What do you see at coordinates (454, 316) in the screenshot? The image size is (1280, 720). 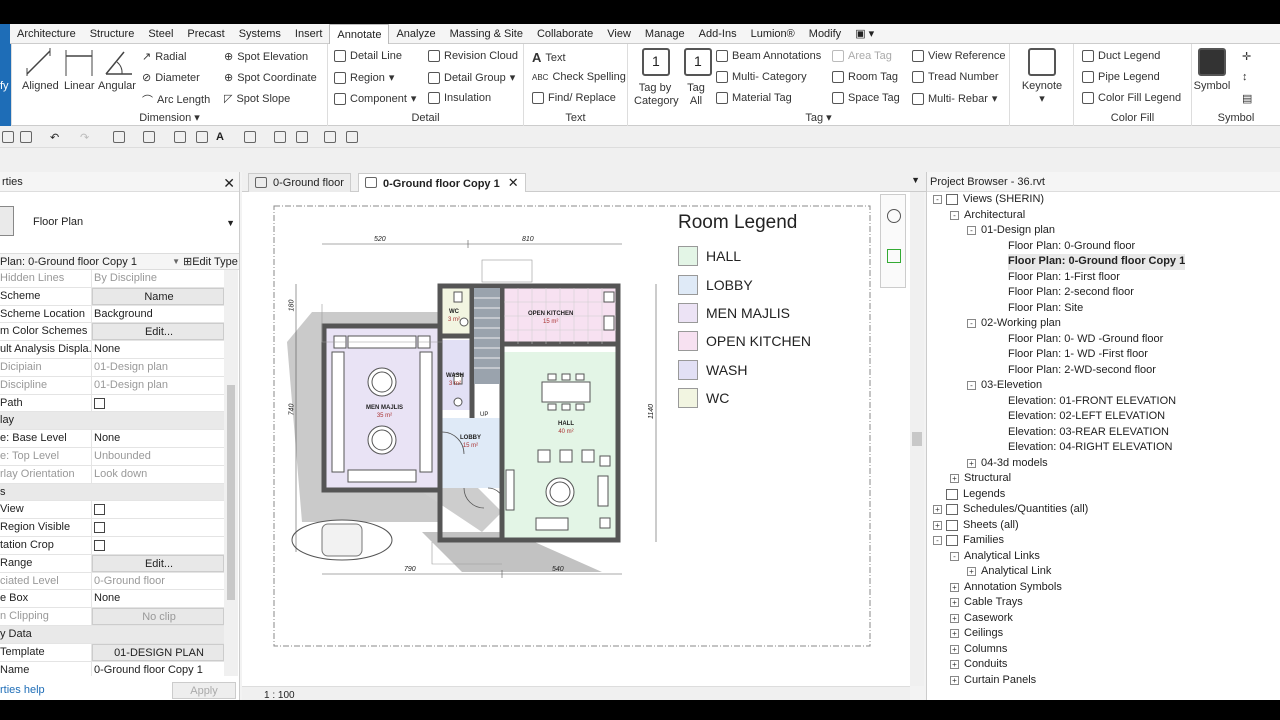 I see `room-tag-wc: WC 3 m²` at bounding box center [454, 316].